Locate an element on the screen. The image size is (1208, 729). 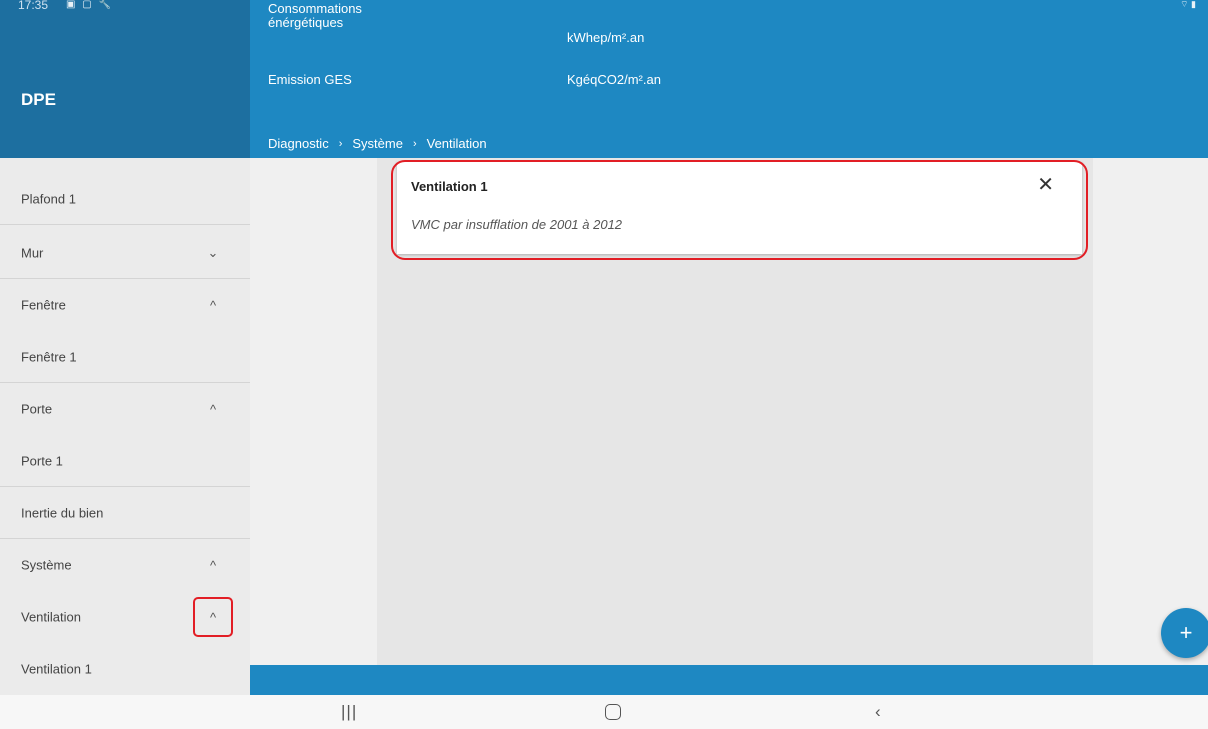
sidebar-item-porte: Porte ^ is located at coordinates (125, 409).